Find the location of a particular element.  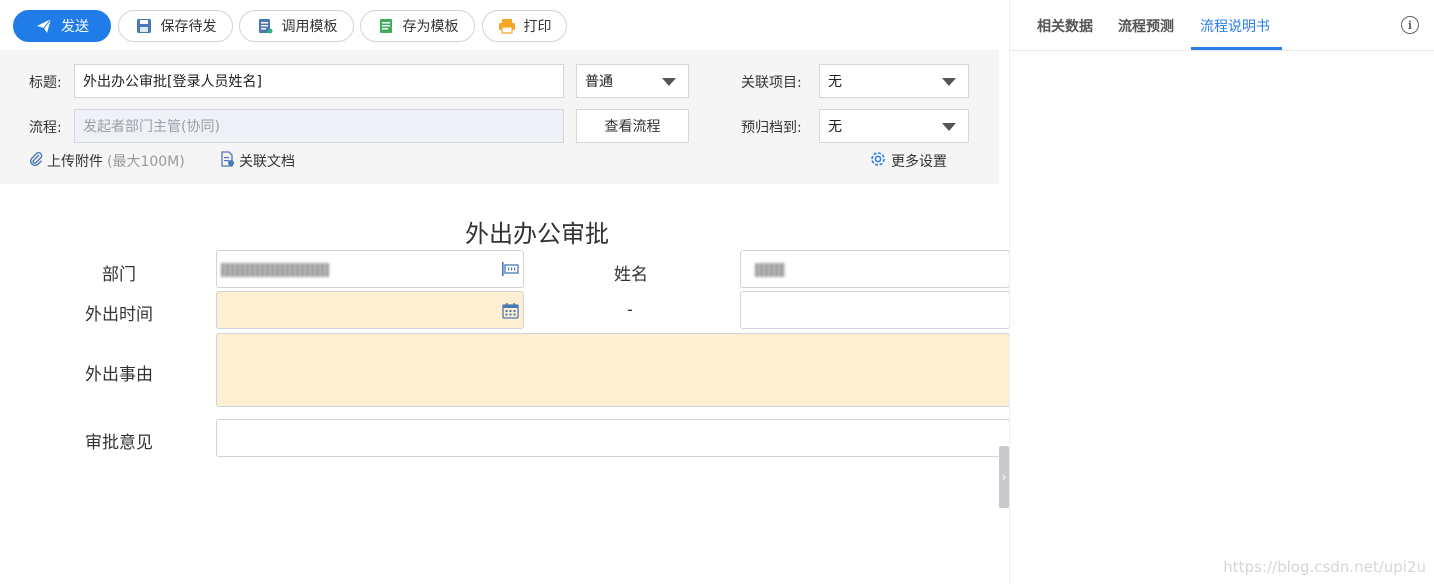

paper-plane-icon is located at coordinates (44, 26).